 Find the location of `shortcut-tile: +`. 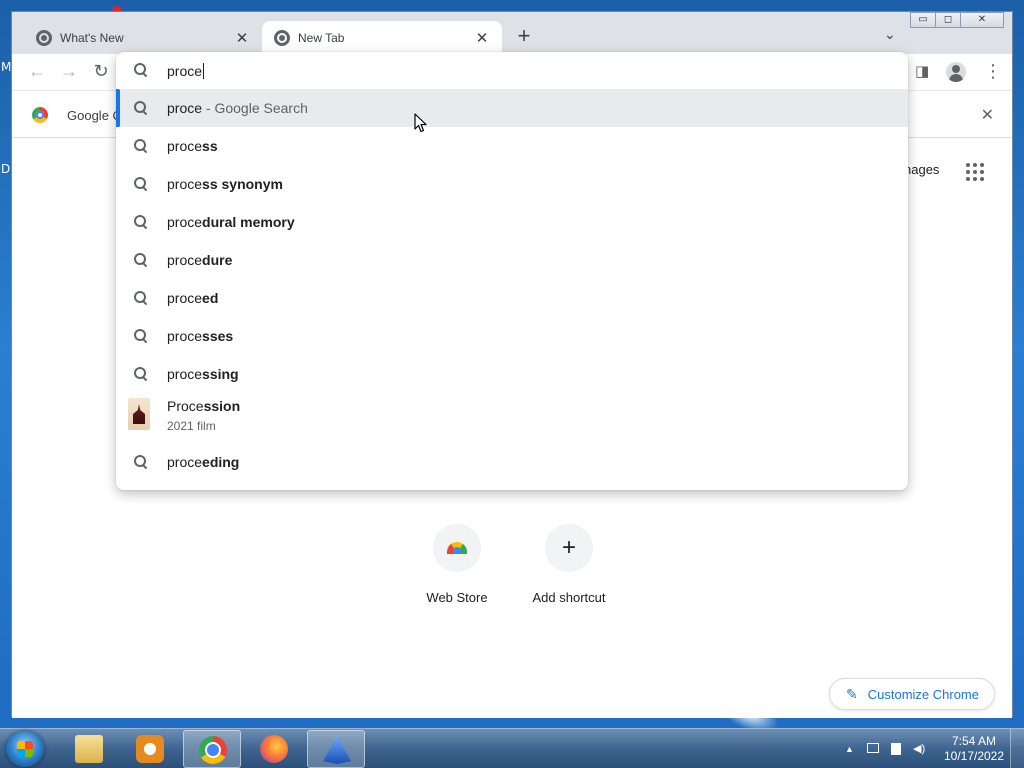

shortcut-tile: + is located at coordinates (569, 548).